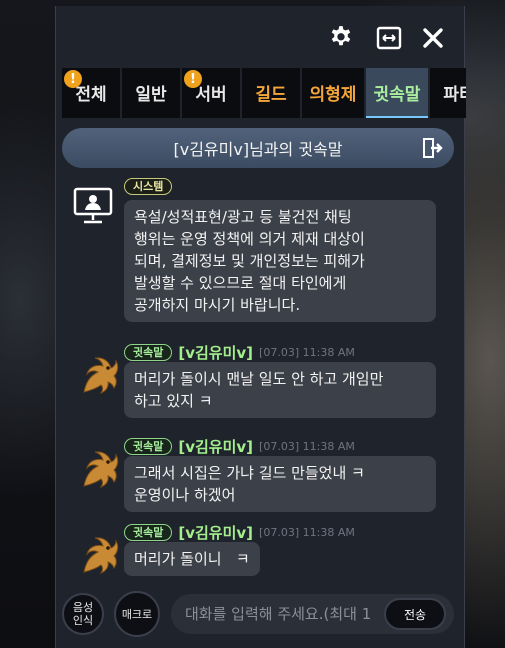 Image resolution: width=505 pixels, height=648 pixels. Describe the element at coordinates (243, 217) in the screenshot. I see `message-line: 욕설/성적표현/광고 등 불건전 채팅` at that location.